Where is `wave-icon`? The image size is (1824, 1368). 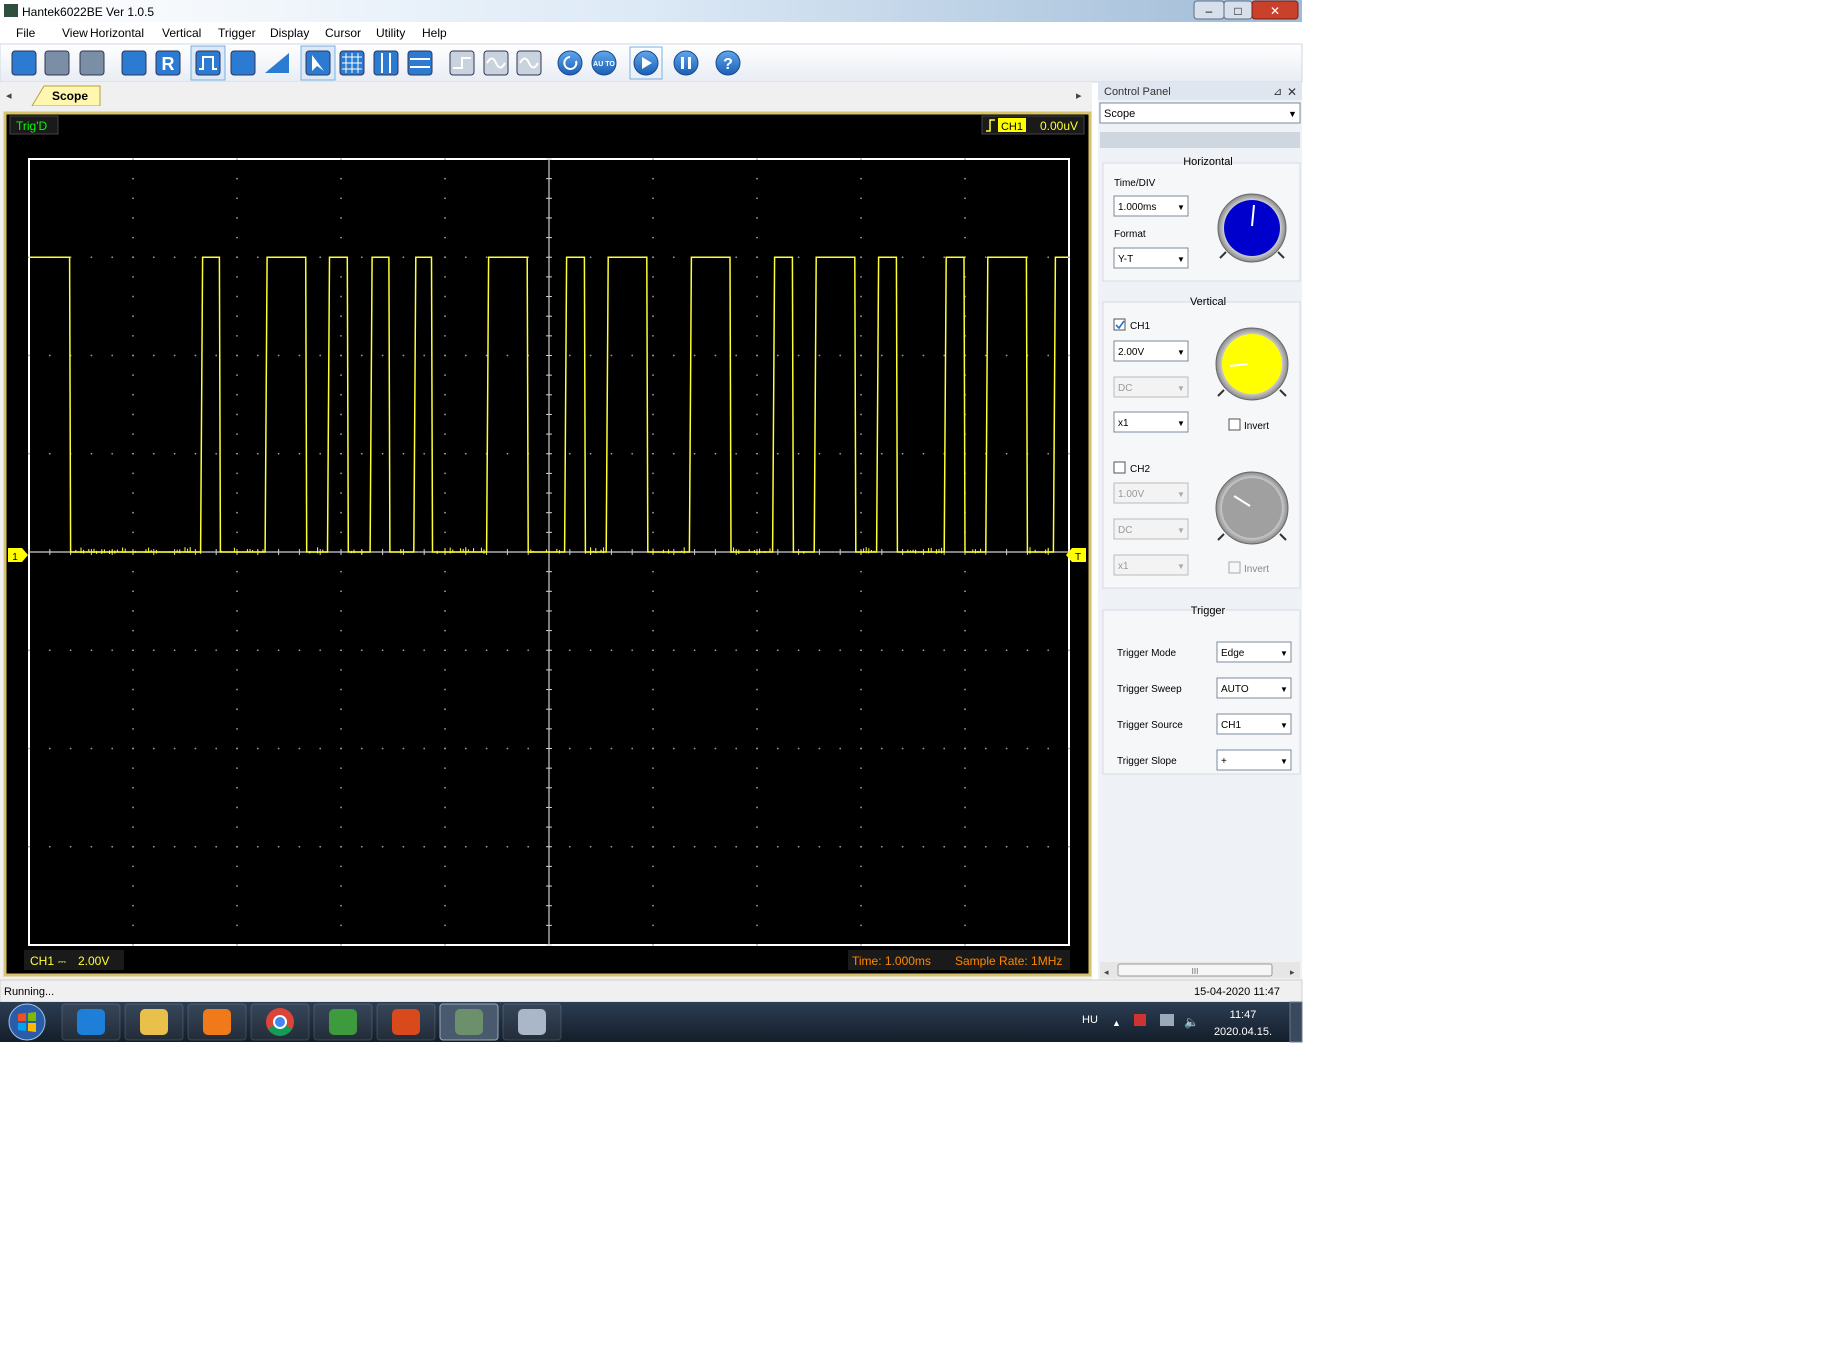
wave-icon is located at coordinates (496, 63).